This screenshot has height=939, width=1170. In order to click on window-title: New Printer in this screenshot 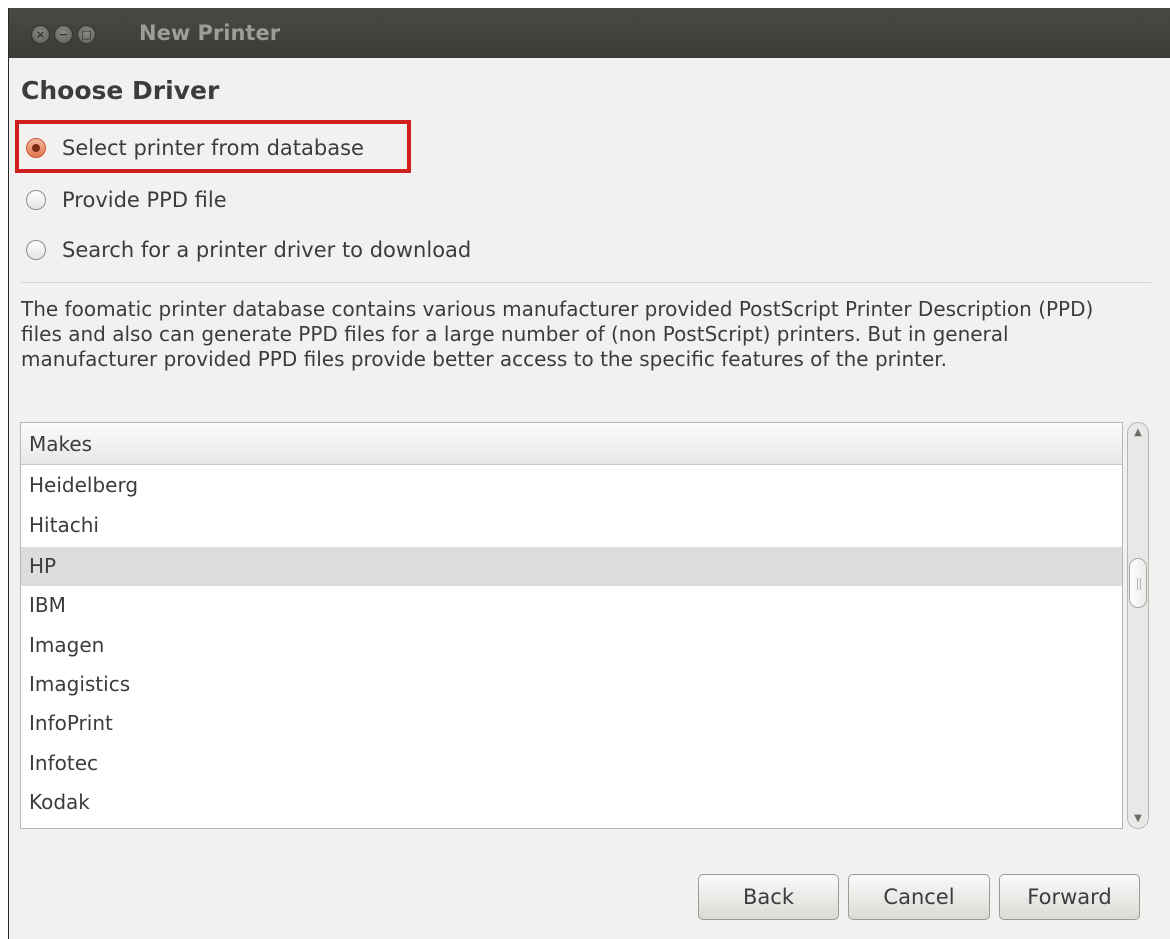, I will do `click(210, 33)`.